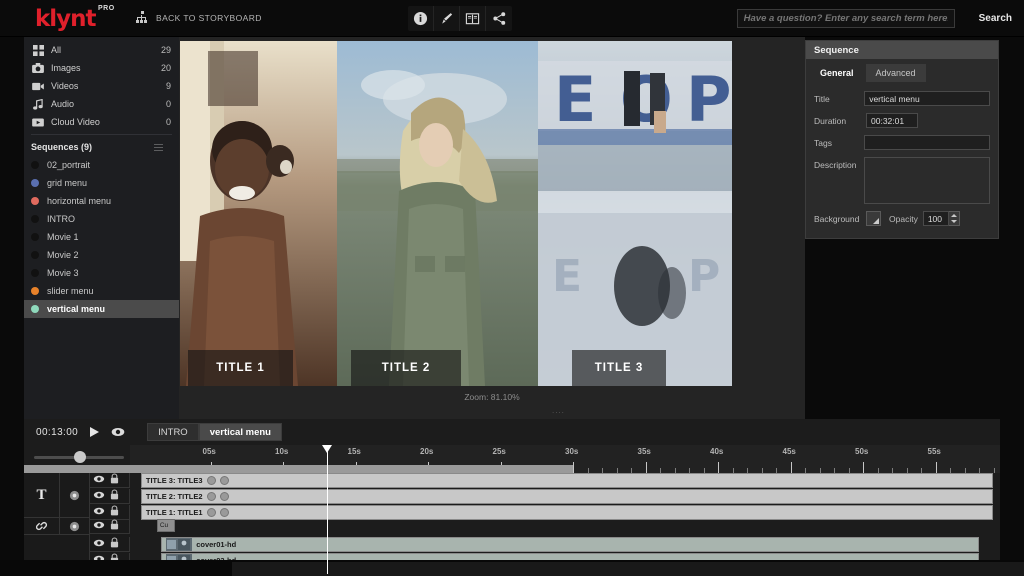 Image resolution: width=1024 pixels, height=576 pixels. What do you see at coordinates (209, 451) in the screenshot?
I see `ruler-label: 05s` at bounding box center [209, 451].